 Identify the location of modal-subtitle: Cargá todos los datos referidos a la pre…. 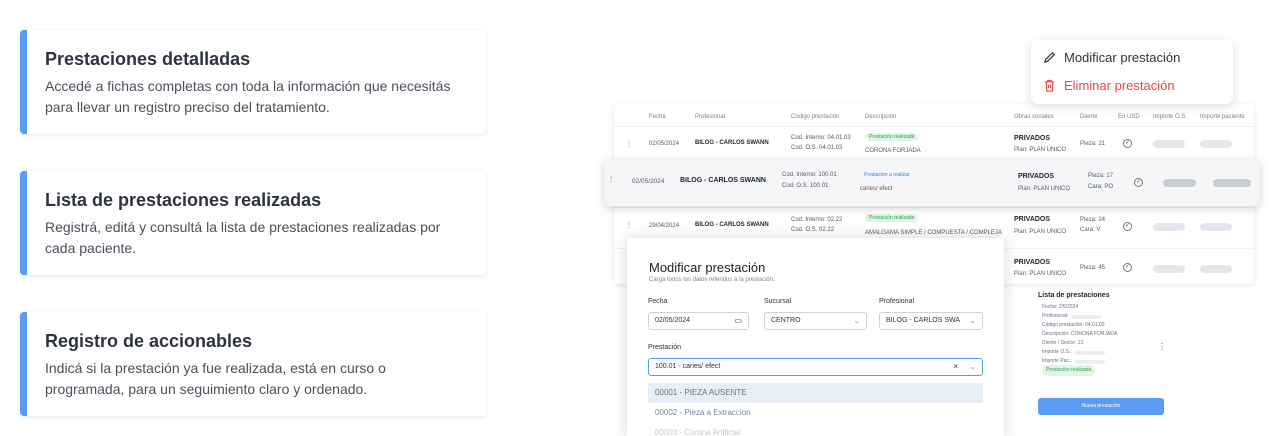
(712, 280).